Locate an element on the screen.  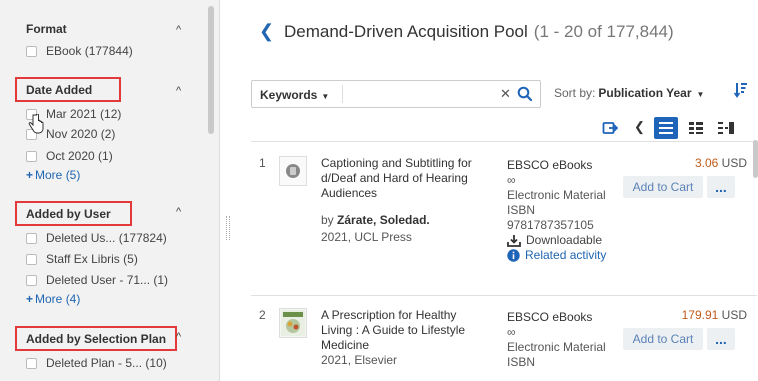
result-author: by Zárate, Soledad. is located at coordinates (375, 220).